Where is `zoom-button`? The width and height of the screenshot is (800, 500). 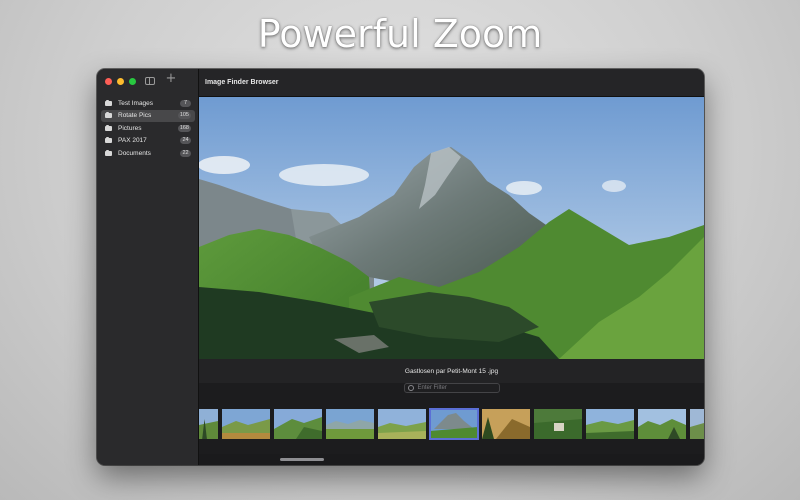
zoom-button is located at coordinates (132, 81).